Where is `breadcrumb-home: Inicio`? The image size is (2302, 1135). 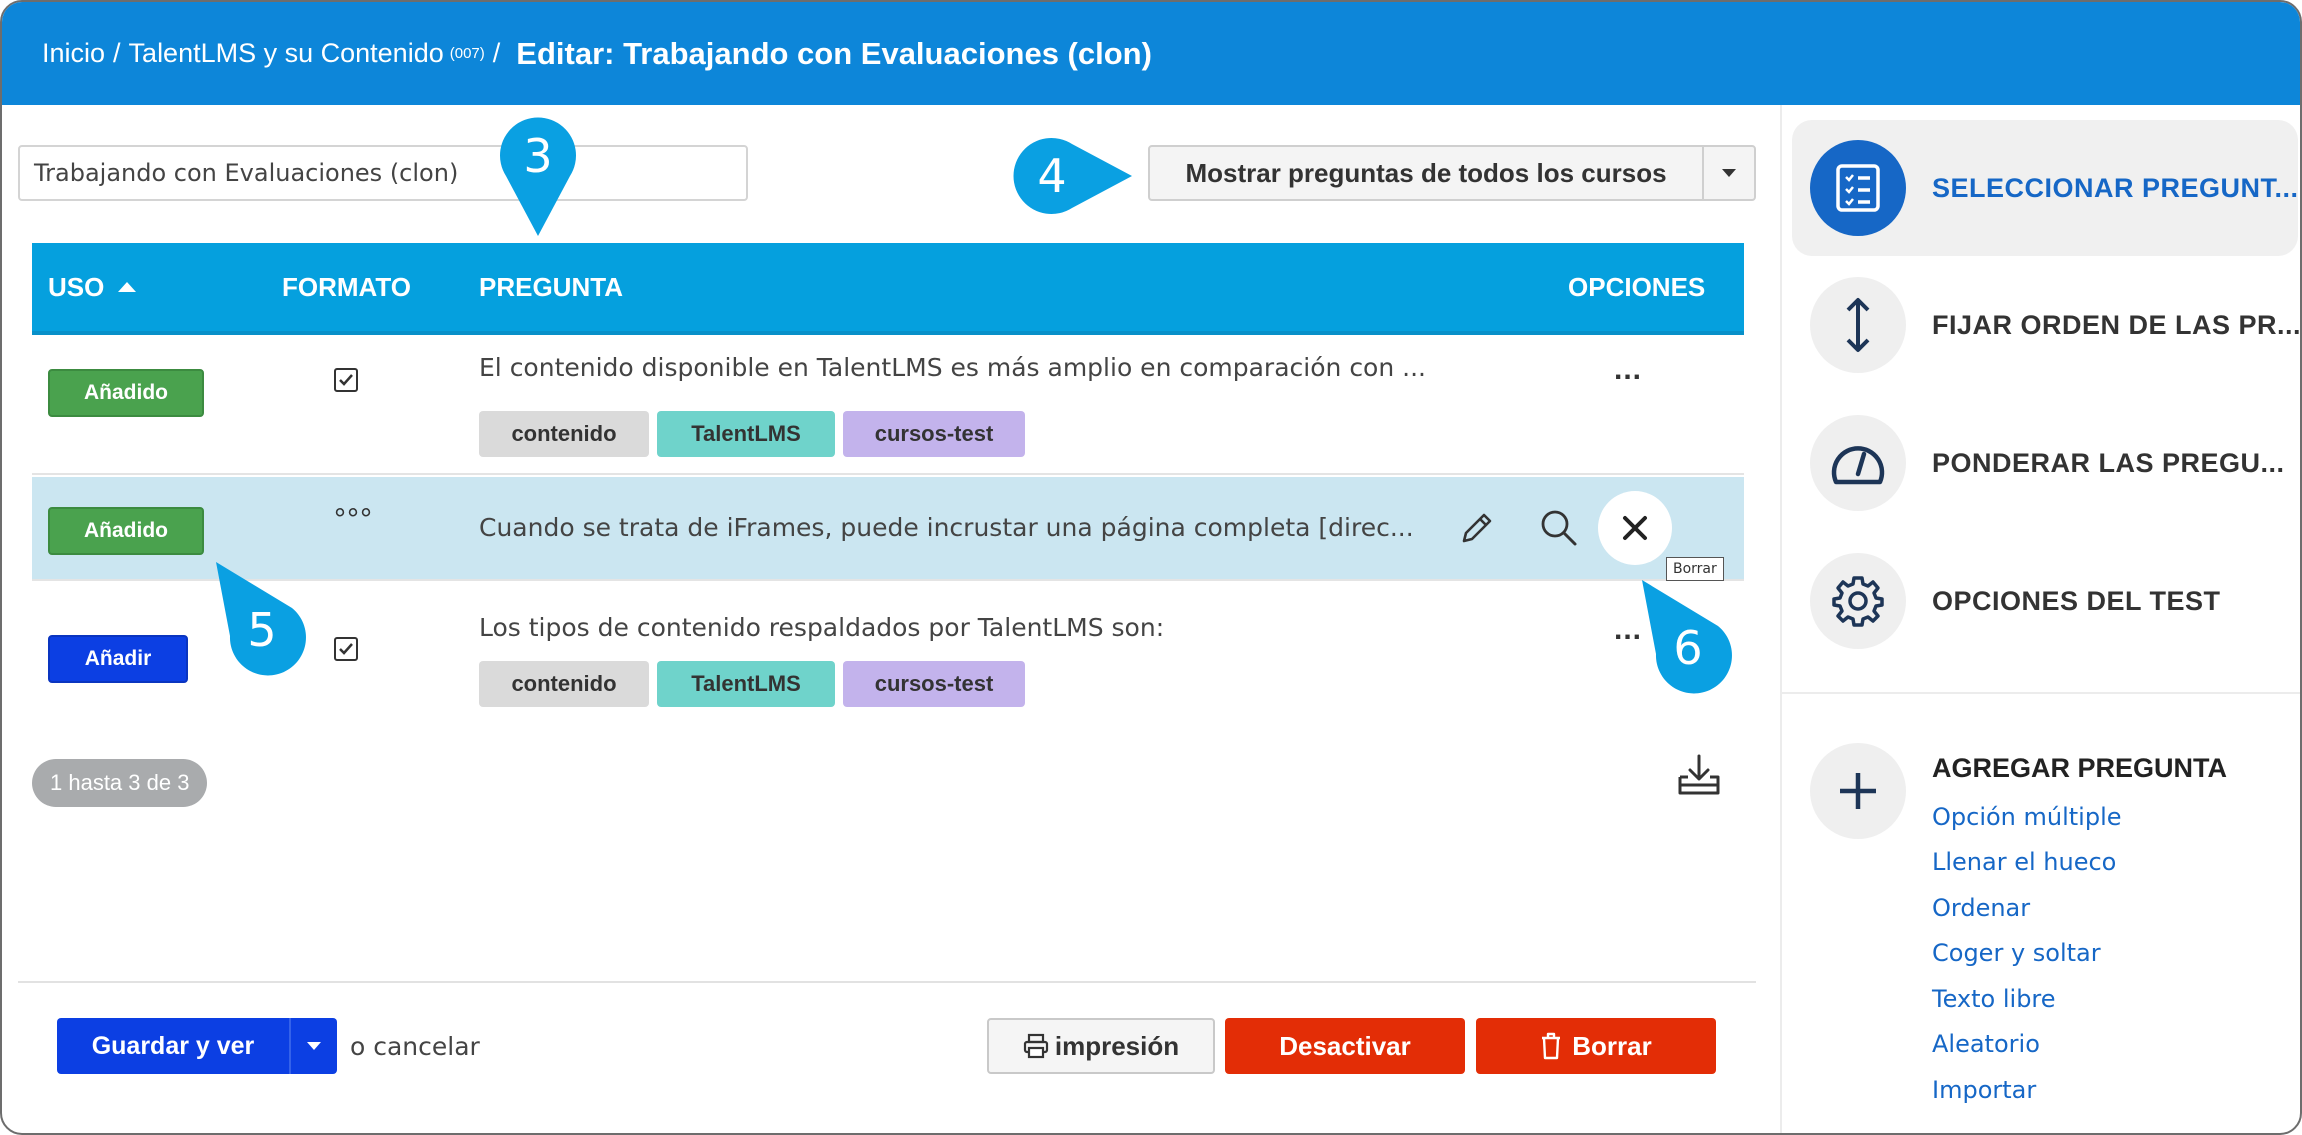 breadcrumb-home: Inicio is located at coordinates (73, 53).